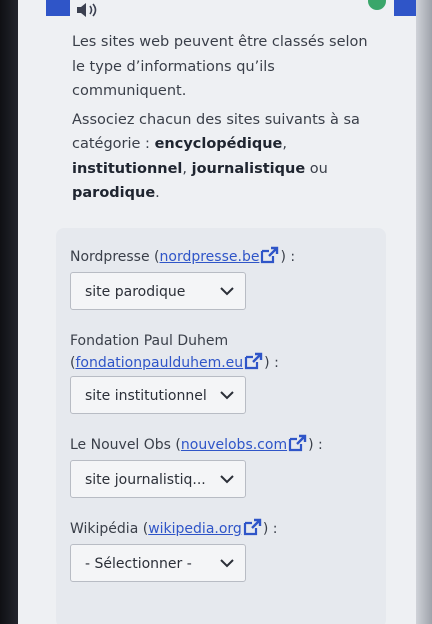  I want to click on speaker-icon, so click(89, 10).